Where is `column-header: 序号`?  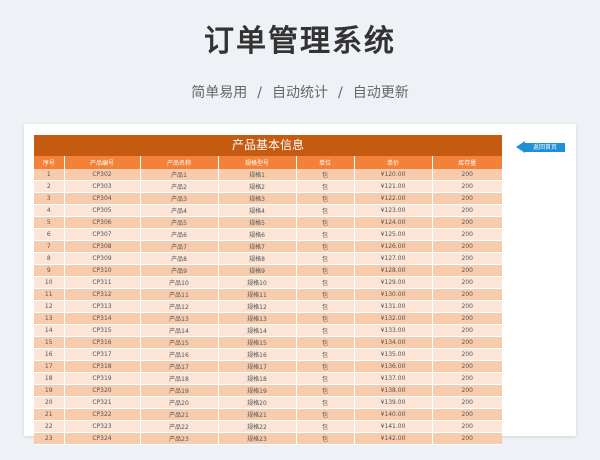
column-header: 序号 is located at coordinates (49, 162).